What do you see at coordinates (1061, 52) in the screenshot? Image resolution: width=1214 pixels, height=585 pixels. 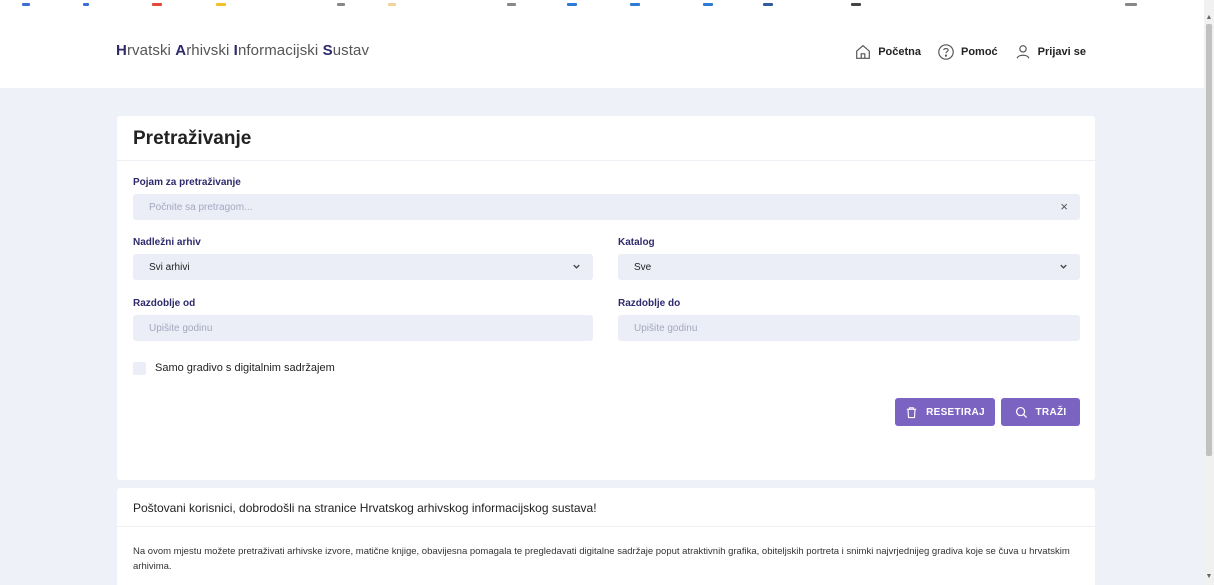 I see `nav-login-label: Prijavi se` at bounding box center [1061, 52].